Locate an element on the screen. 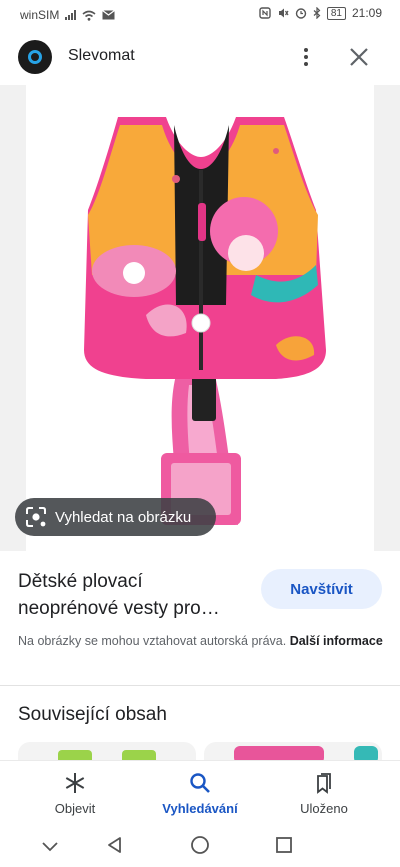 The image size is (400, 867). clock: 21:09 is located at coordinates (366, 13).